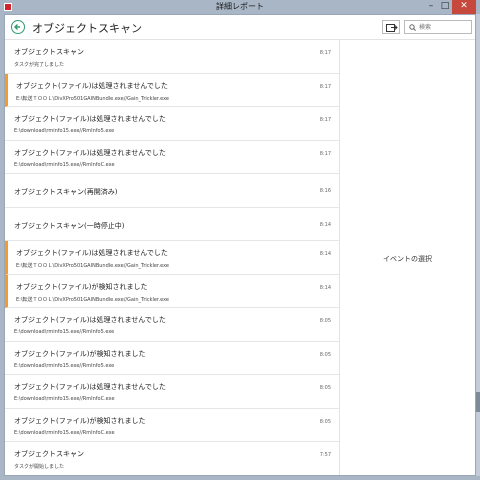 The height and width of the screenshot is (480, 480). Describe the element at coordinates (445, 7) in the screenshot. I see `maximize-button: □` at that location.